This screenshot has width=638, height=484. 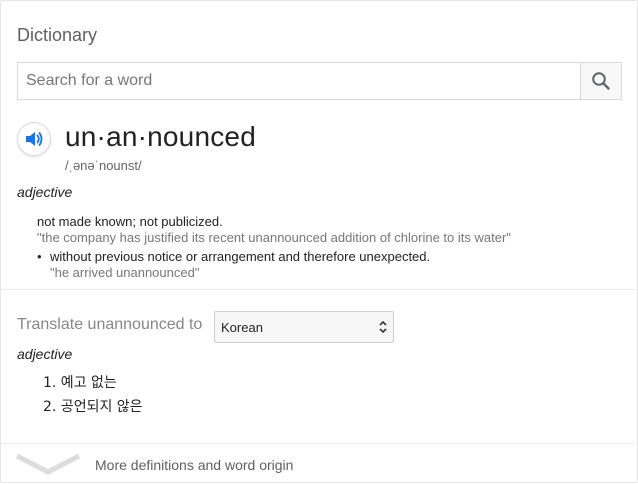 What do you see at coordinates (45, 192) in the screenshot?
I see `part-of-speech: adjective` at bounding box center [45, 192].